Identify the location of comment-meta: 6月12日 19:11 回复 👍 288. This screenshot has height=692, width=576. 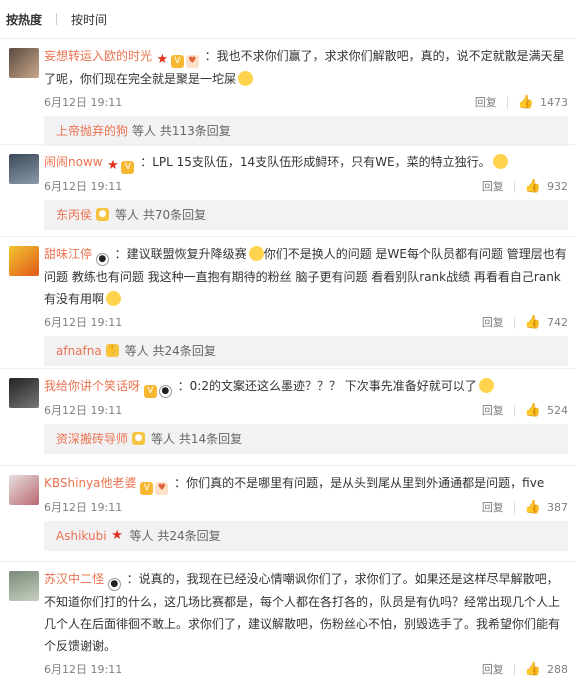
(306, 670).